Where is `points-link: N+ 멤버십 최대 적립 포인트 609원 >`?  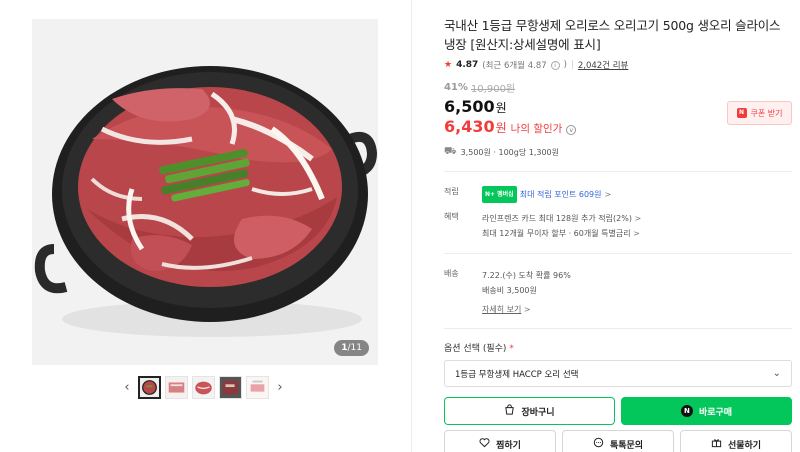
points-link: N+ 멤버십 최대 적립 포인트 609원 > is located at coordinates (546, 194).